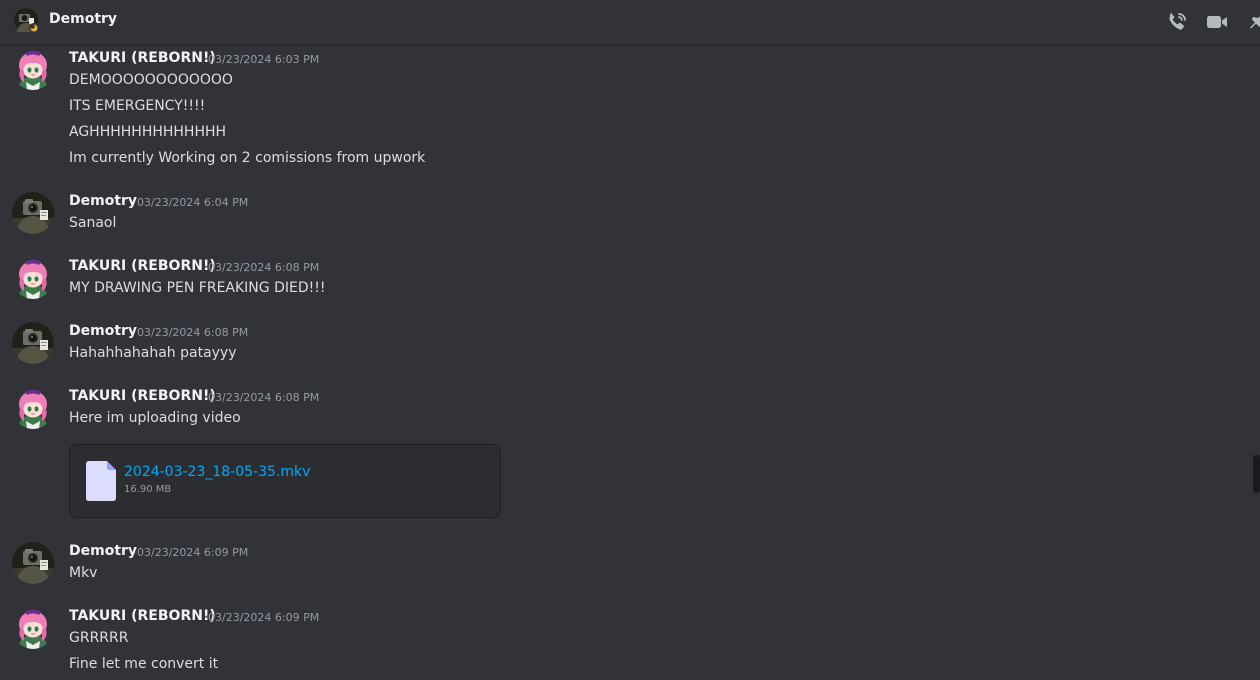  Describe the element at coordinates (217, 472) in the screenshot. I see `file-name-link: 2024-03-23_18-05-35.mkv` at that location.